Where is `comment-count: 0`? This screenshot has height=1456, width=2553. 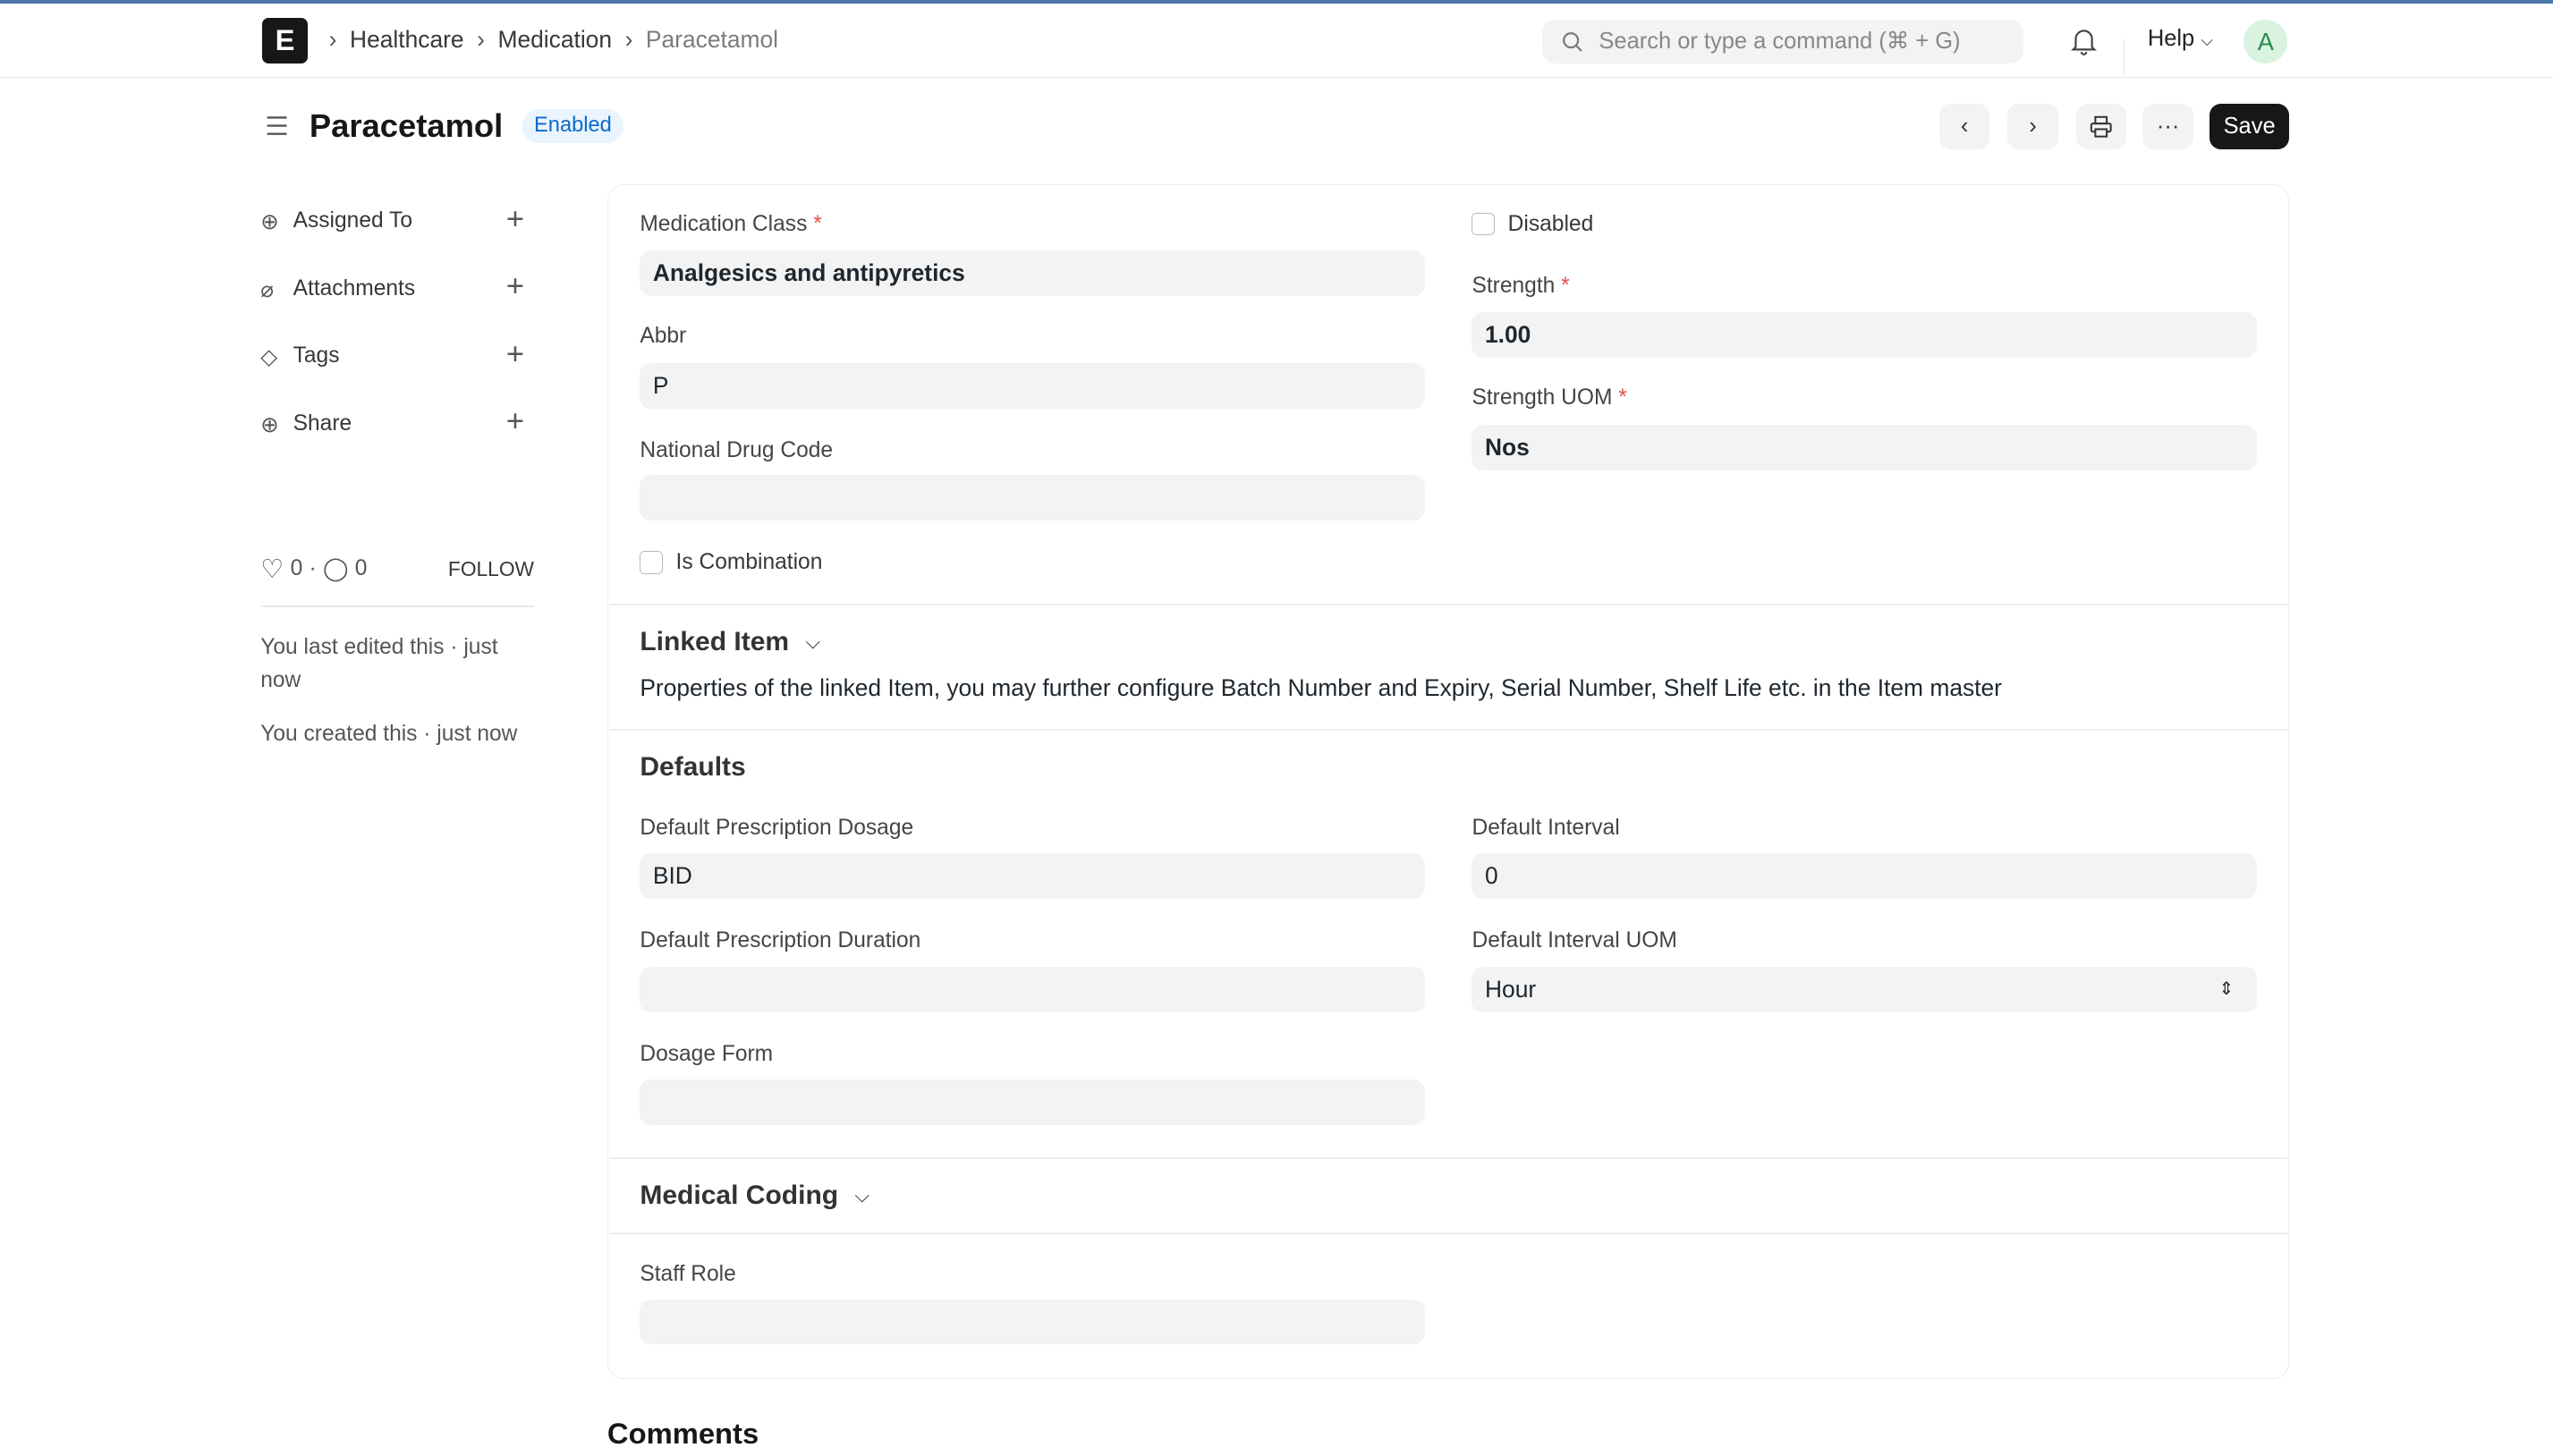
comment-count: 0 is located at coordinates (361, 568).